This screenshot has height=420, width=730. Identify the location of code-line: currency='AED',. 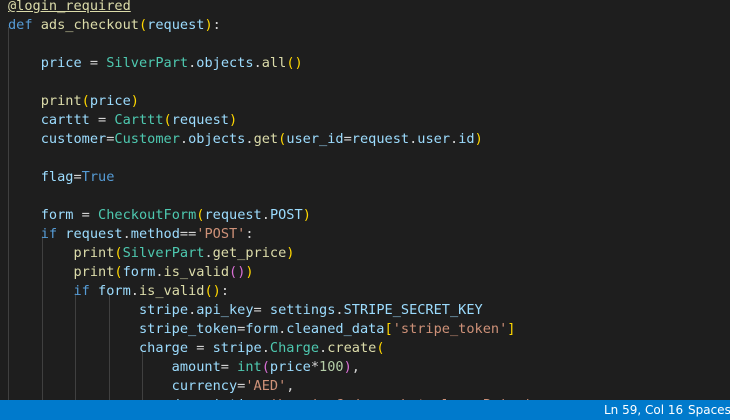
(151, 386).